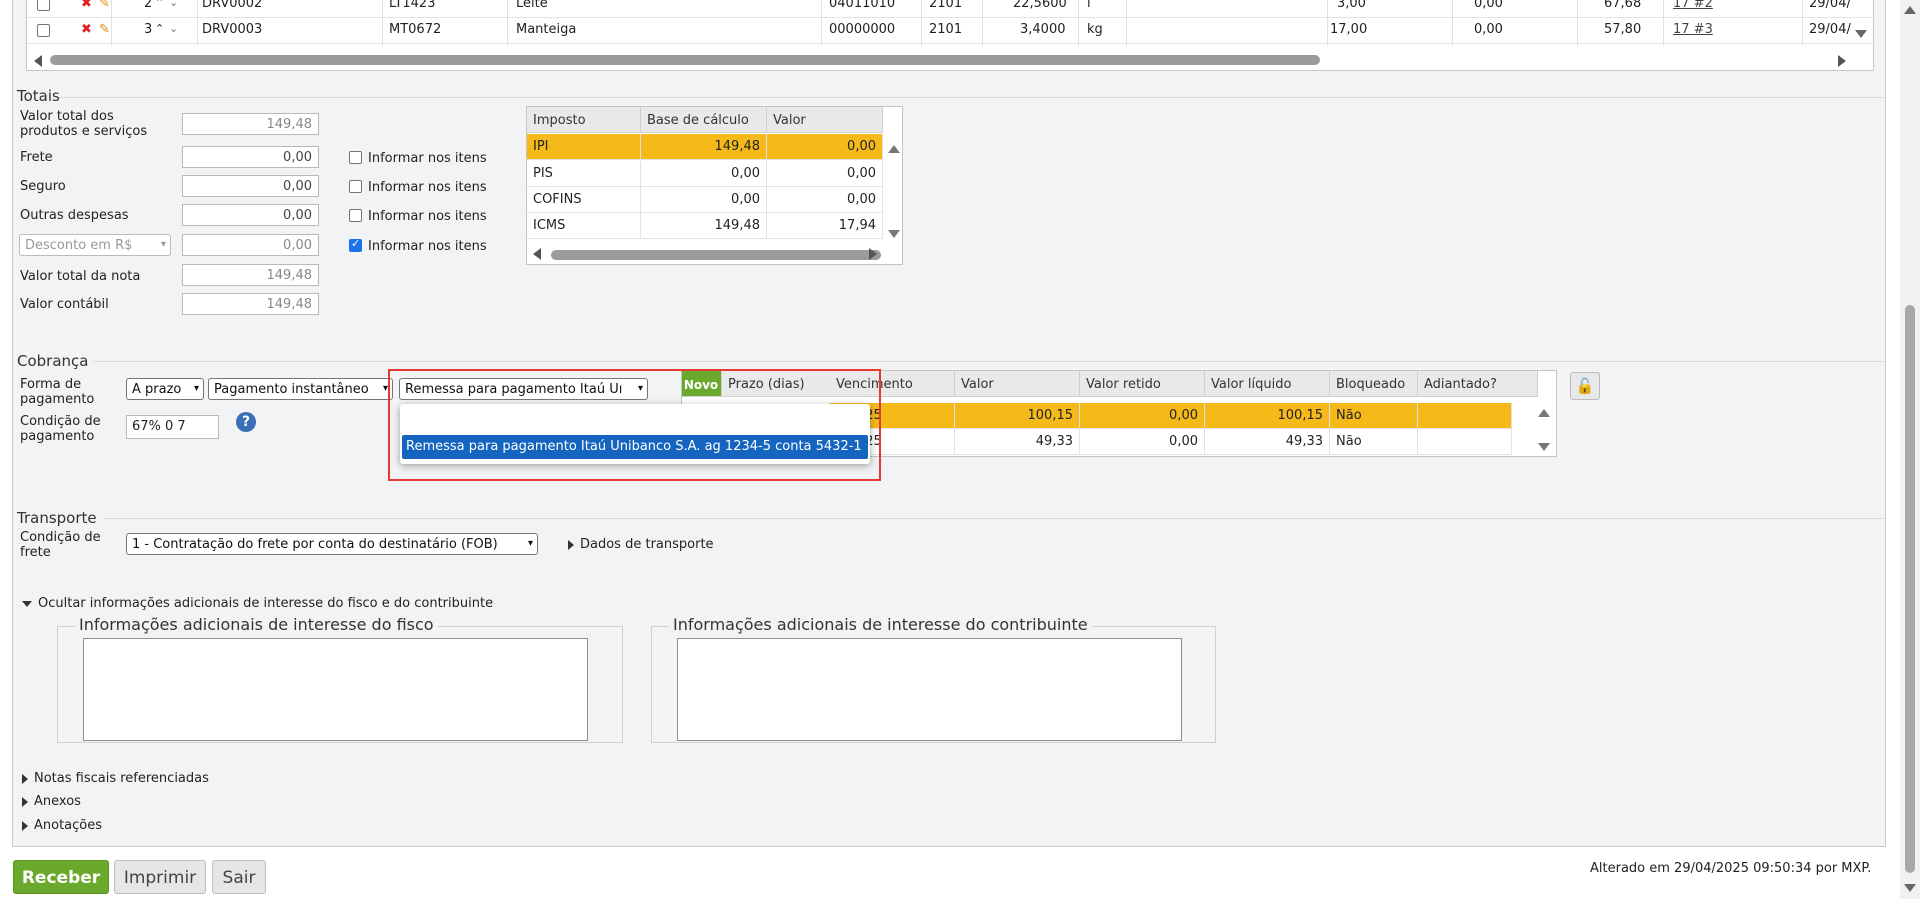  I want to click on item-ncm: 00000000, so click(862, 29).